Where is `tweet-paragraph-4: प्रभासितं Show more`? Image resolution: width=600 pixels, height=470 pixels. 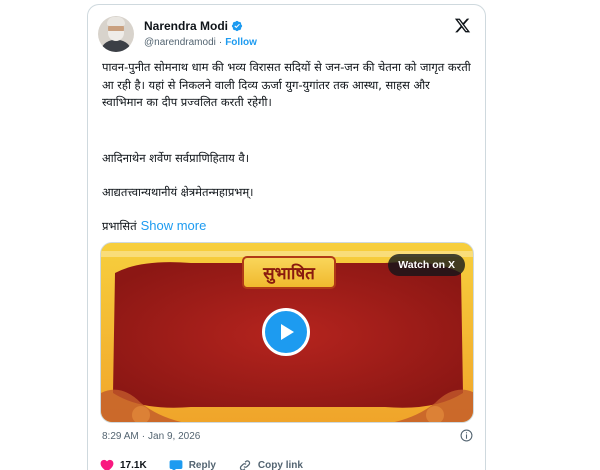
tweet-paragraph-4: प्रभासितं Show more is located at coordinates (154, 226).